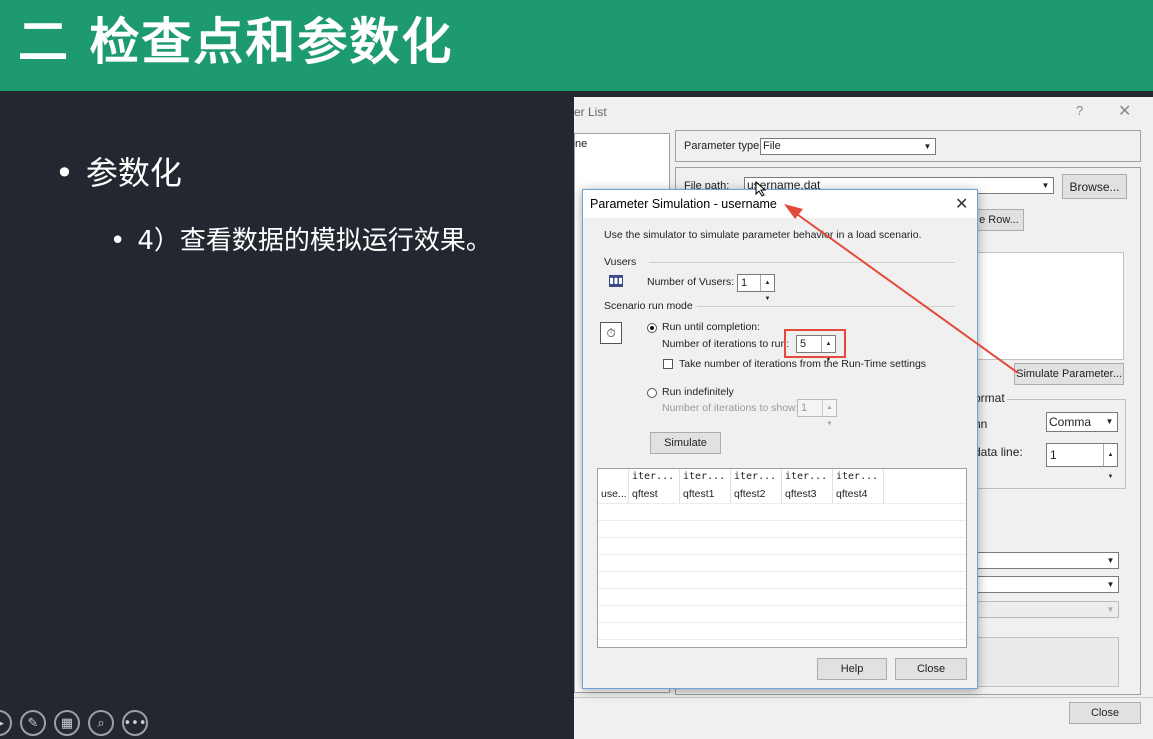 This screenshot has height=739, width=1153. What do you see at coordinates (726, 344) in the screenshot?
I see `iterations-label: Number of iterations to run:` at bounding box center [726, 344].